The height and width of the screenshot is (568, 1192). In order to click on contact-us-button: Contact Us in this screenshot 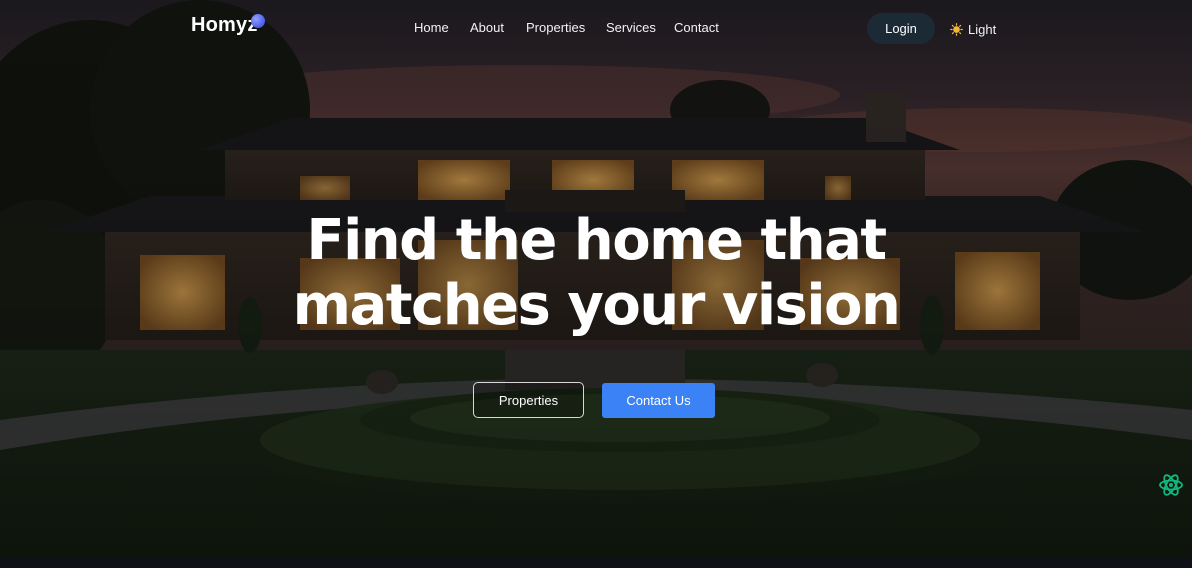, I will do `click(658, 400)`.